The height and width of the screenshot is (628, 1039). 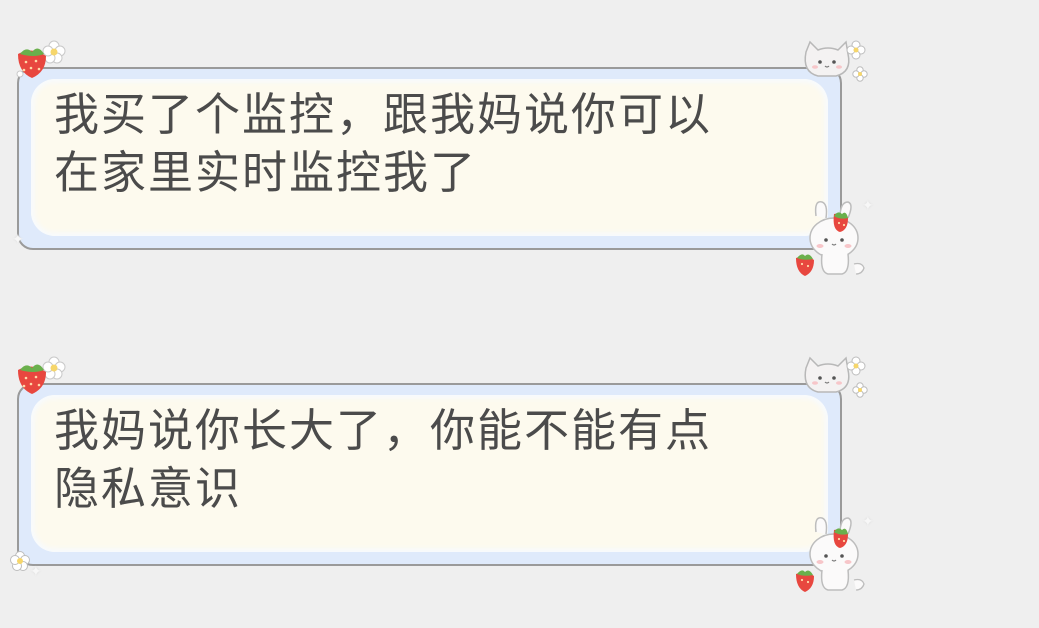 What do you see at coordinates (383, 459) in the screenshot?
I see `message-text-2: 我妈说你长大了，你能不能有点 隐私意识` at bounding box center [383, 459].